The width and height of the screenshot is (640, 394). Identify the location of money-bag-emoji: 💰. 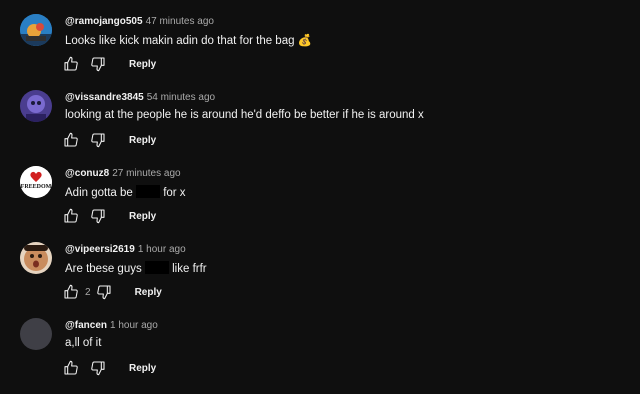
(305, 41).